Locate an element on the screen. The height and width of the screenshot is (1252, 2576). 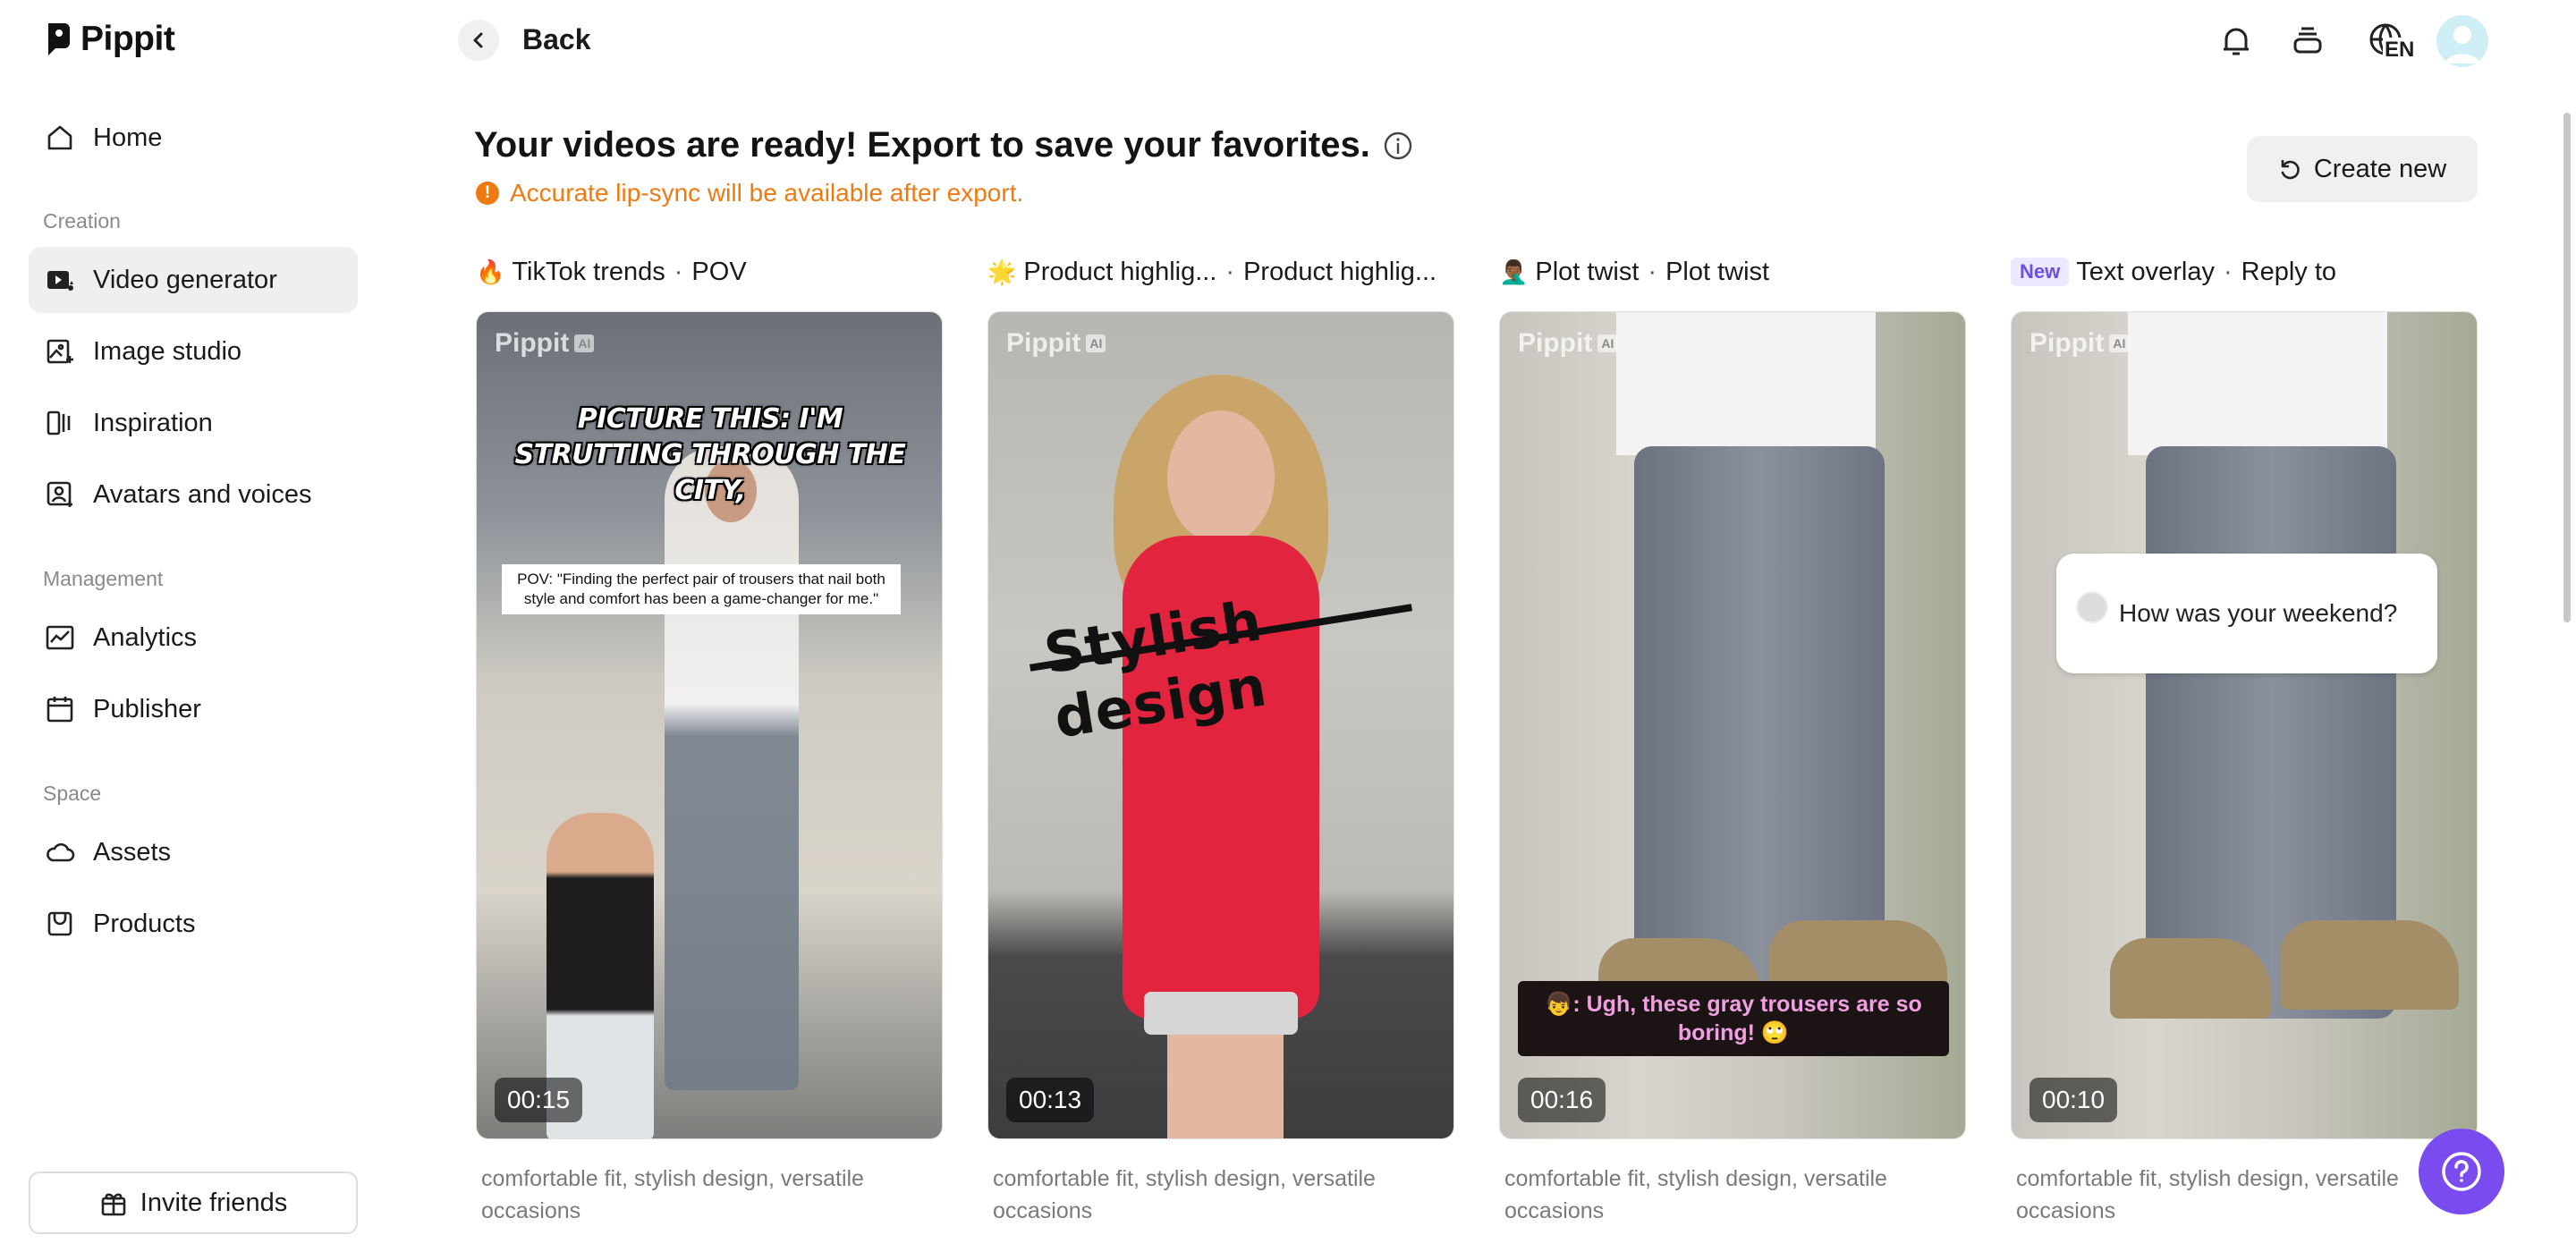
calendar-icon is located at coordinates (60, 710).